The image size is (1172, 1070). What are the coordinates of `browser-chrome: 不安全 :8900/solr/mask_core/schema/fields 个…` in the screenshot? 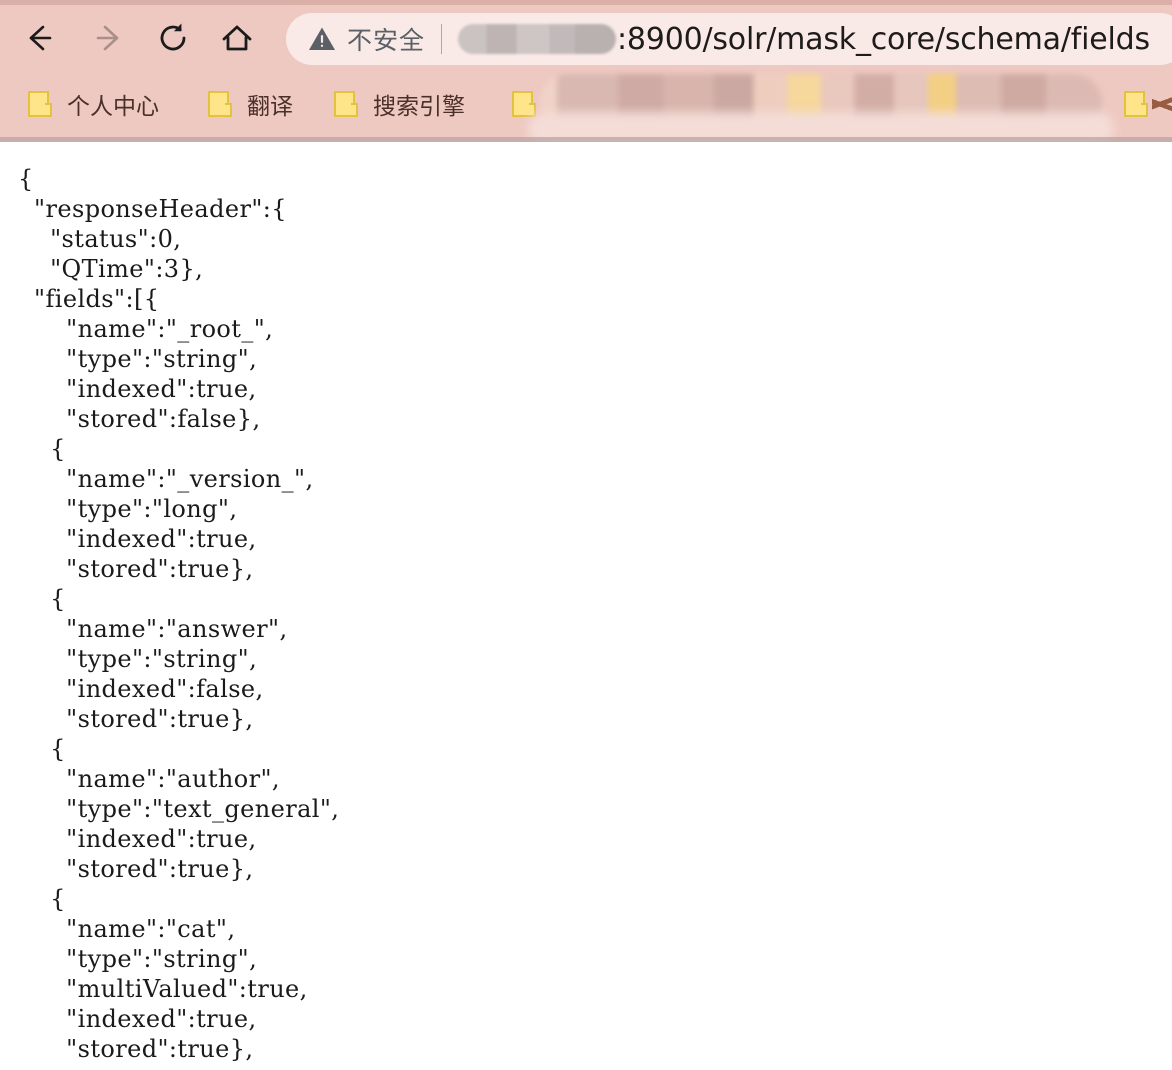 It's located at (586, 71).